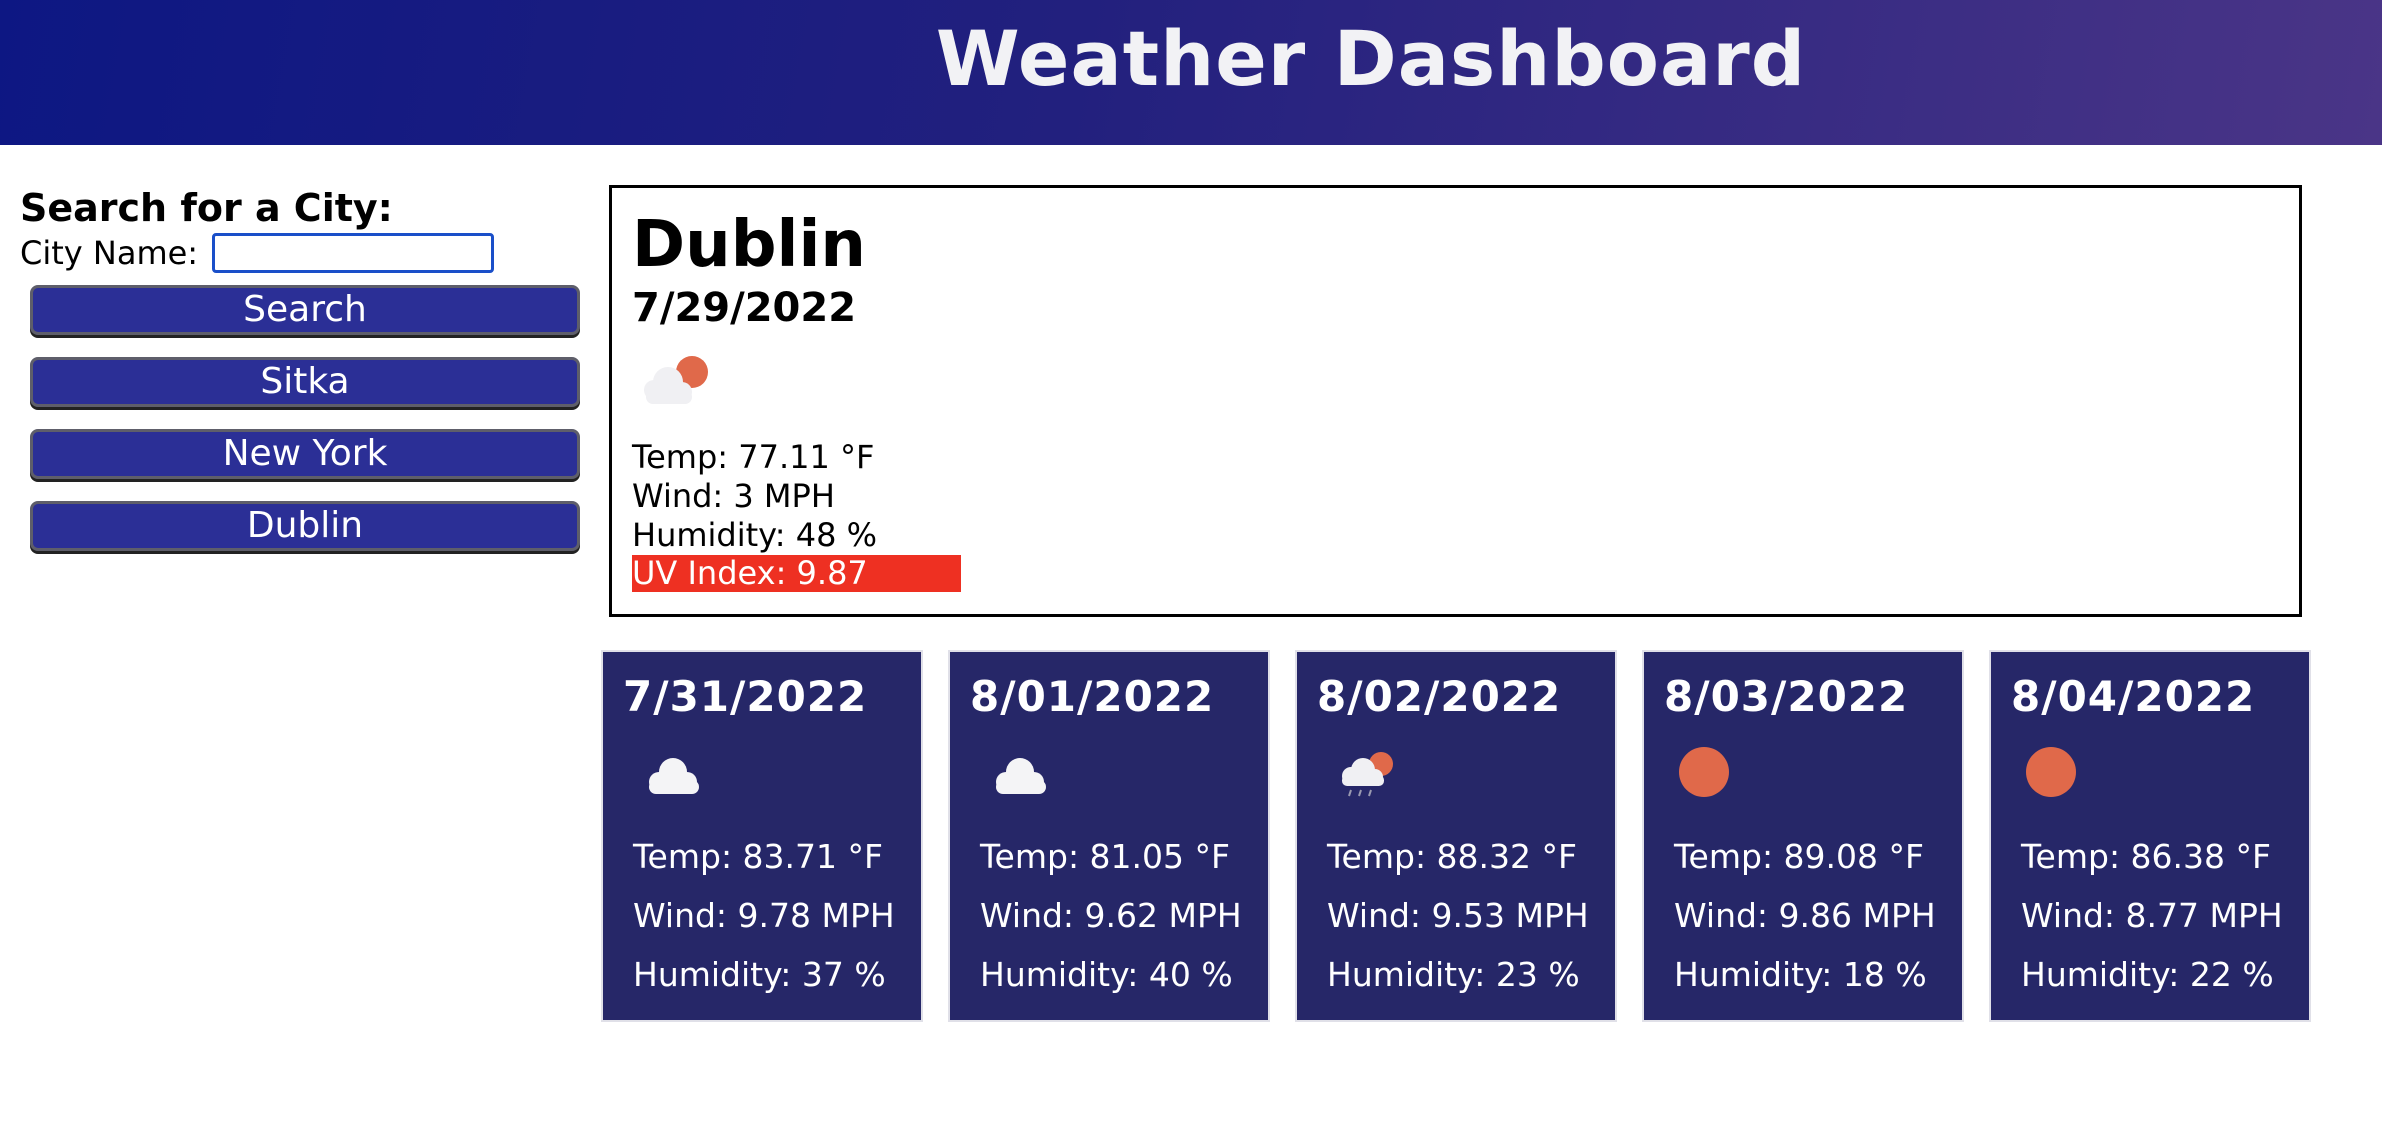 Image resolution: width=2382 pixels, height=1144 pixels. Describe the element at coordinates (759, 974) in the screenshot. I see `forecast-humidity: Humidity: 37 %` at that location.